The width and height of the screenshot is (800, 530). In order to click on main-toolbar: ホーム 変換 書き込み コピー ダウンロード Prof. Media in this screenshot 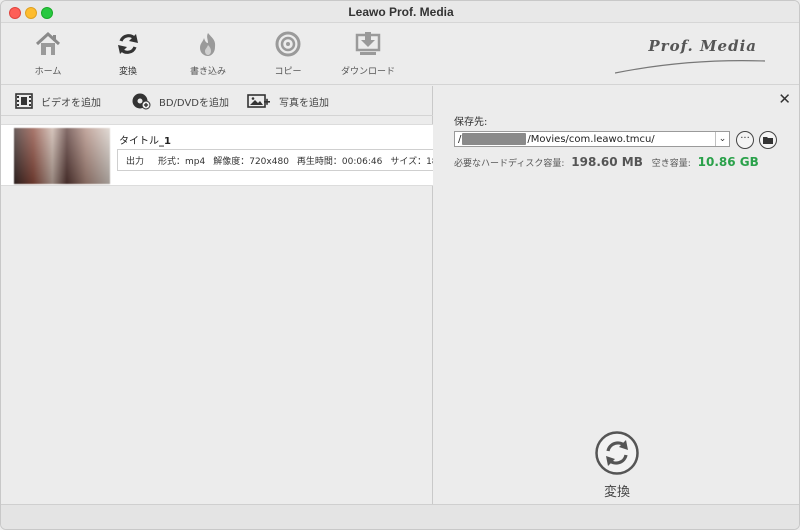, I will do `click(400, 54)`.